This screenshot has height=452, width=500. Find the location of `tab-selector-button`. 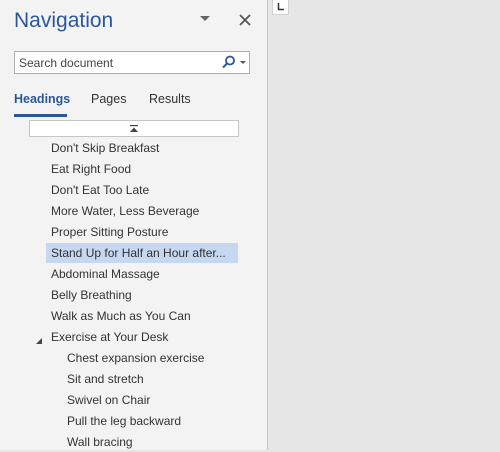

tab-selector-button is located at coordinates (280, 7).